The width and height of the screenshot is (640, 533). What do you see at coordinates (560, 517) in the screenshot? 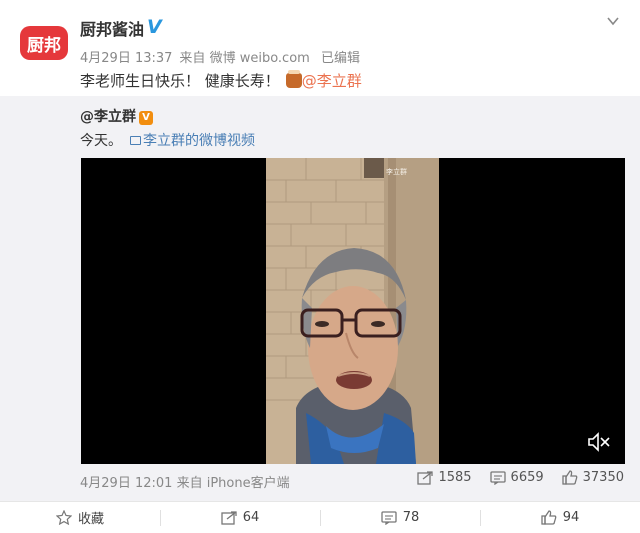
I see `like-button: 94` at bounding box center [560, 517].